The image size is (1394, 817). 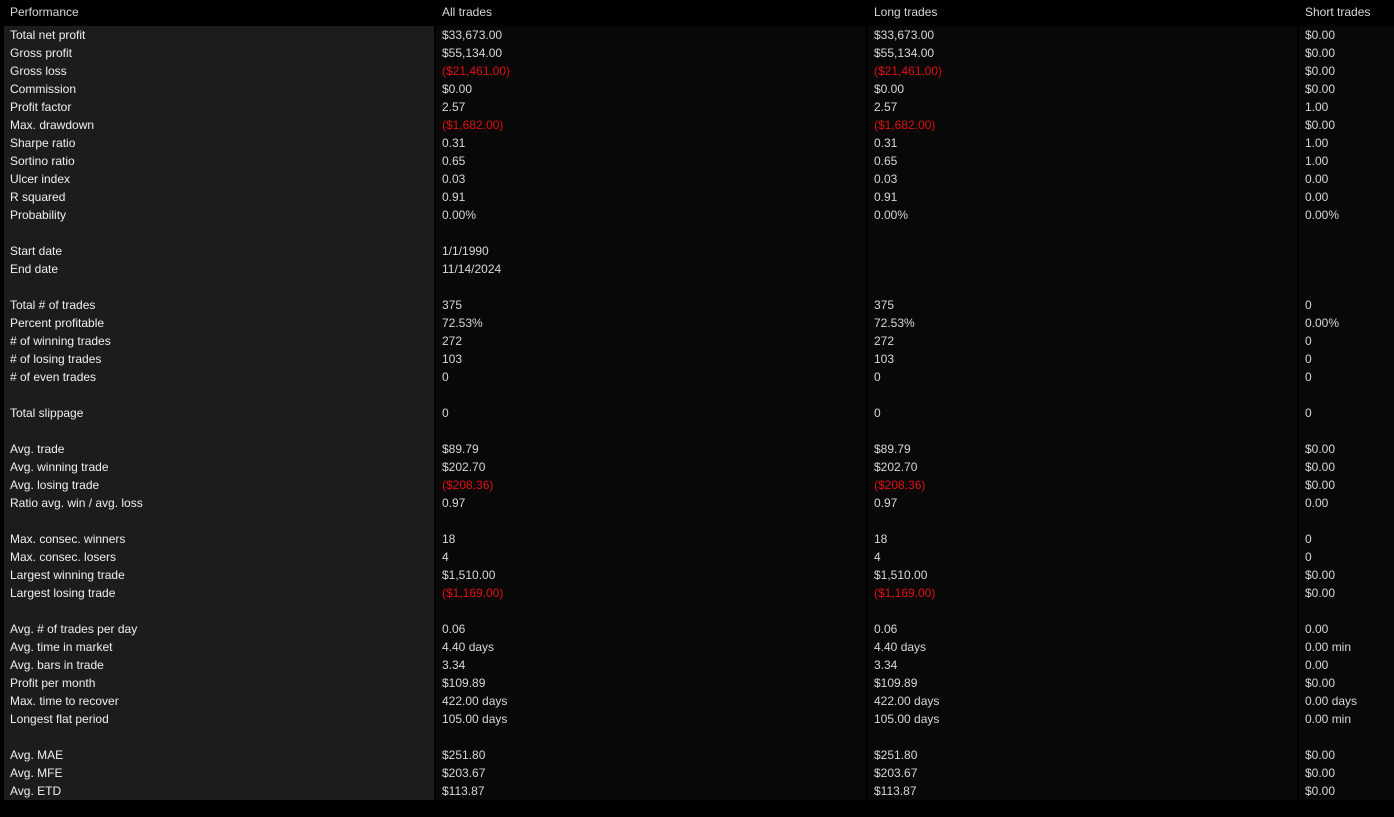 I want to click on header-long-trades: Long trades, so click(x=905, y=12).